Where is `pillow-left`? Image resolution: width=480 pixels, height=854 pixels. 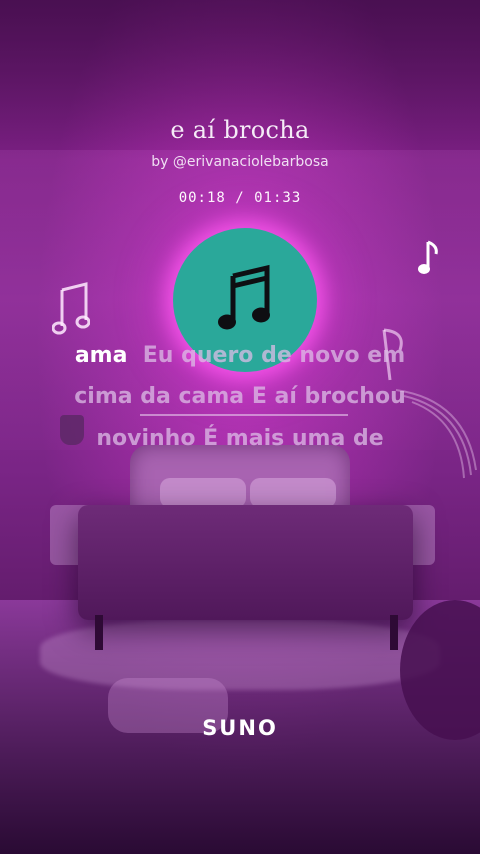 pillow-left is located at coordinates (203, 493).